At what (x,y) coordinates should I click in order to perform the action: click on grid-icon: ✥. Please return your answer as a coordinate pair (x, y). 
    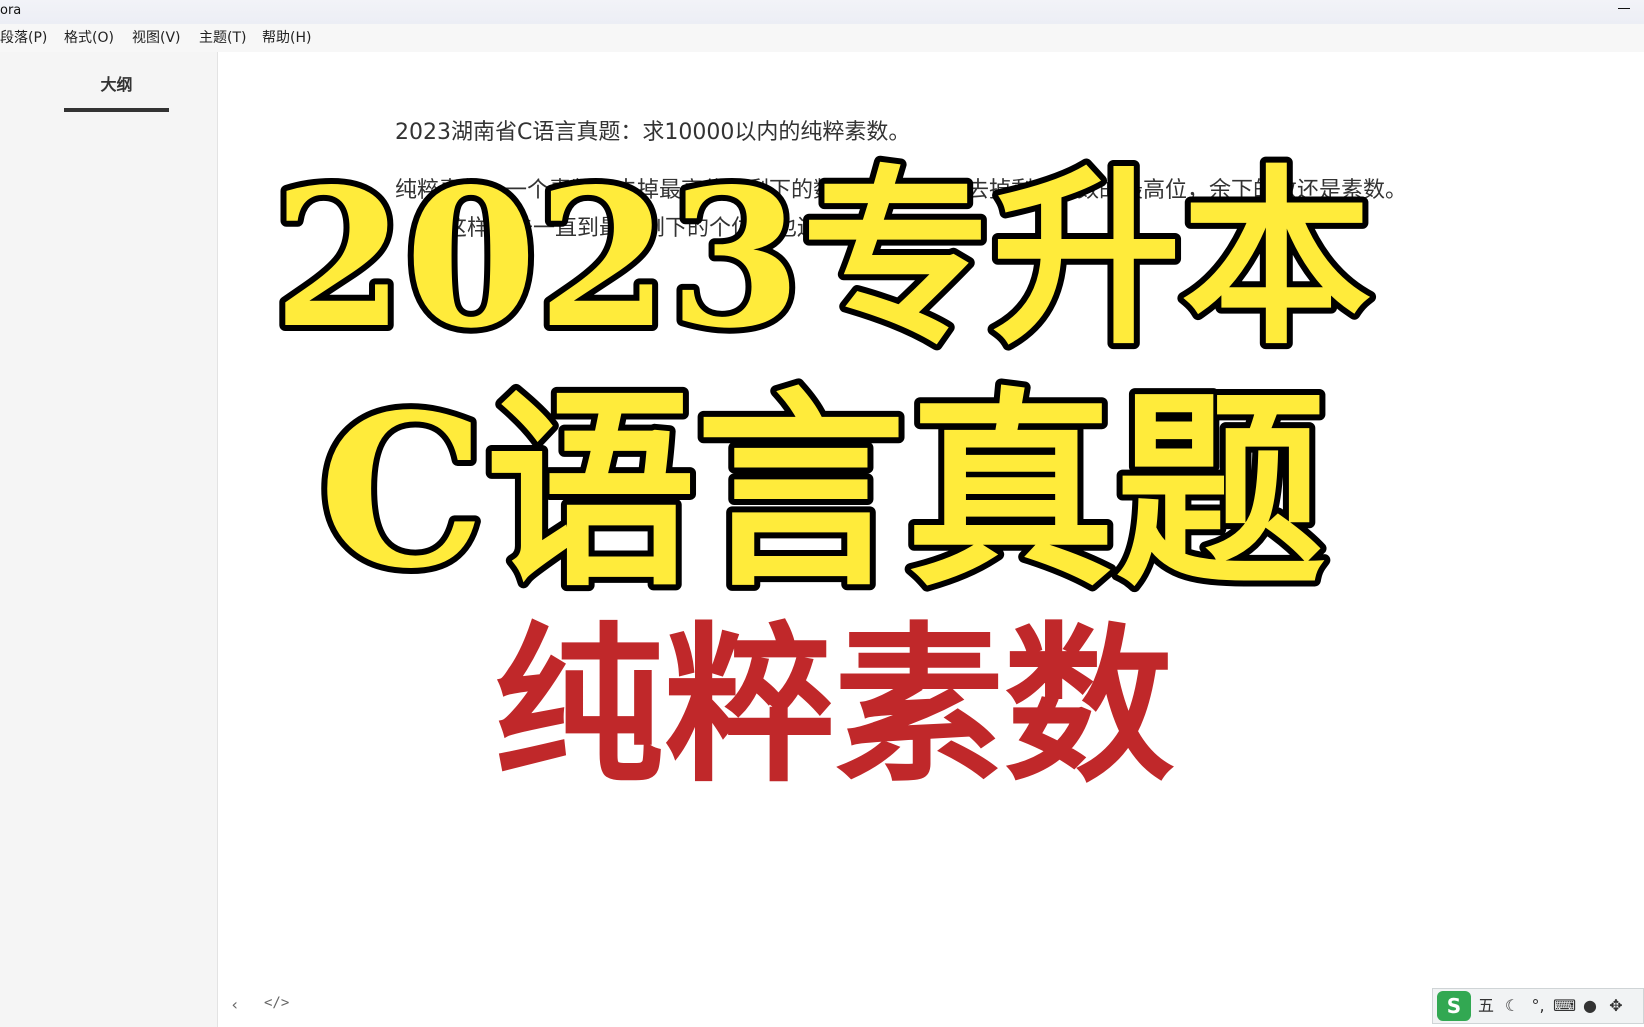
    Looking at the image, I should click on (1616, 1006).